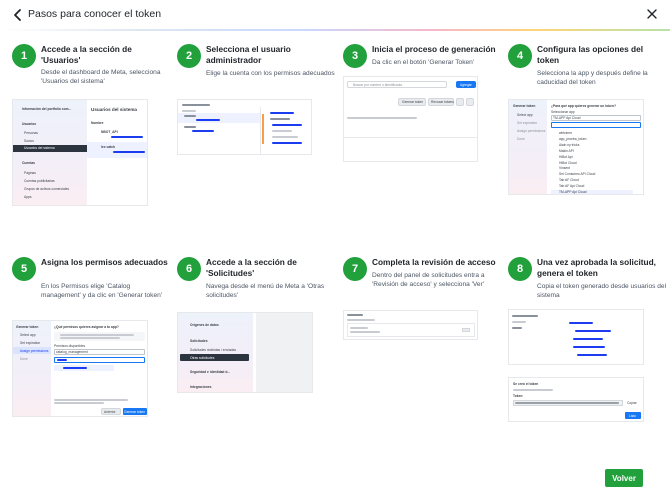  Describe the element at coordinates (632, 416) in the screenshot. I see `done-button-label: Listo` at that location.